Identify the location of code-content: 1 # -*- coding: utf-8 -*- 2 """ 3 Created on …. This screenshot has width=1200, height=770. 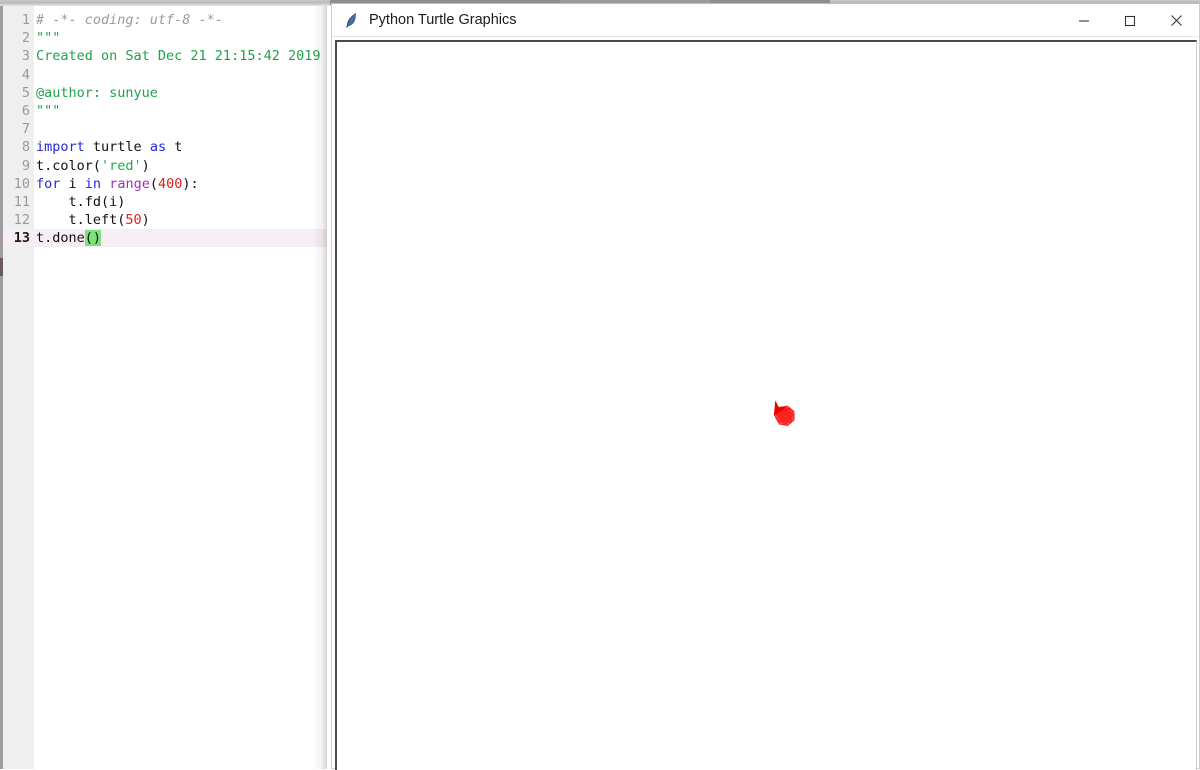
(165, 129).